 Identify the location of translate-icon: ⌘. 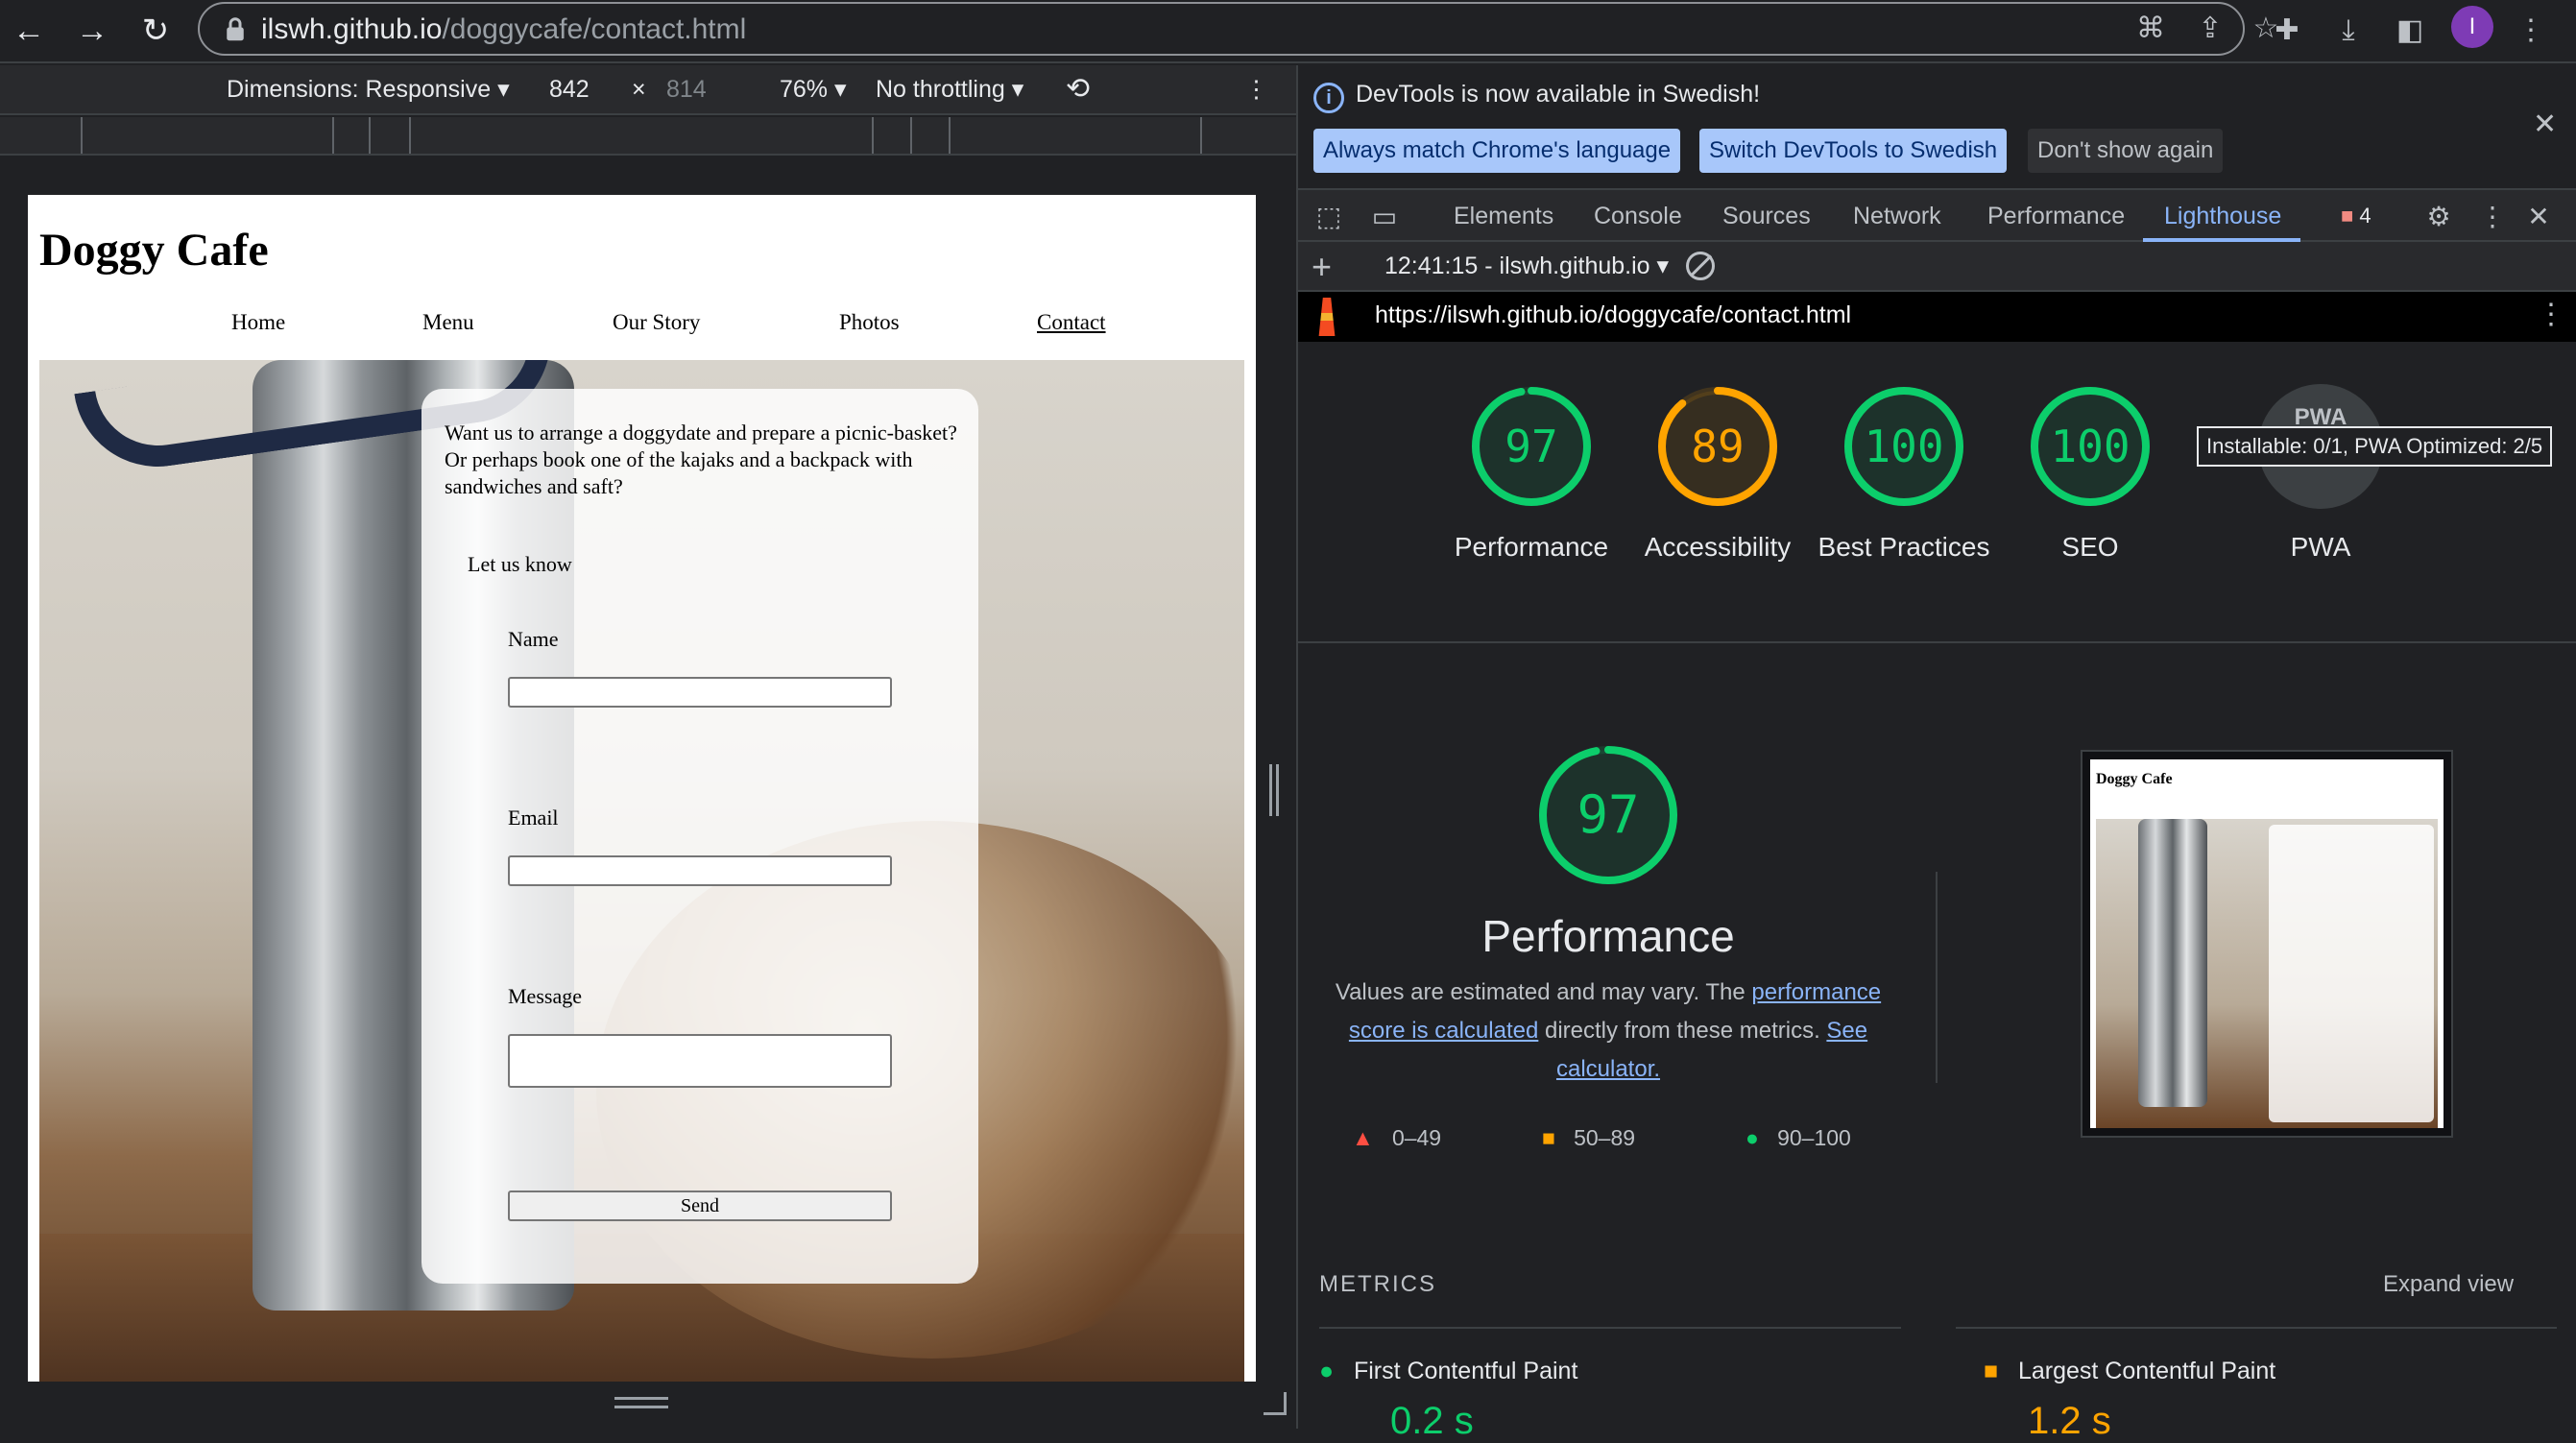
(2151, 29).